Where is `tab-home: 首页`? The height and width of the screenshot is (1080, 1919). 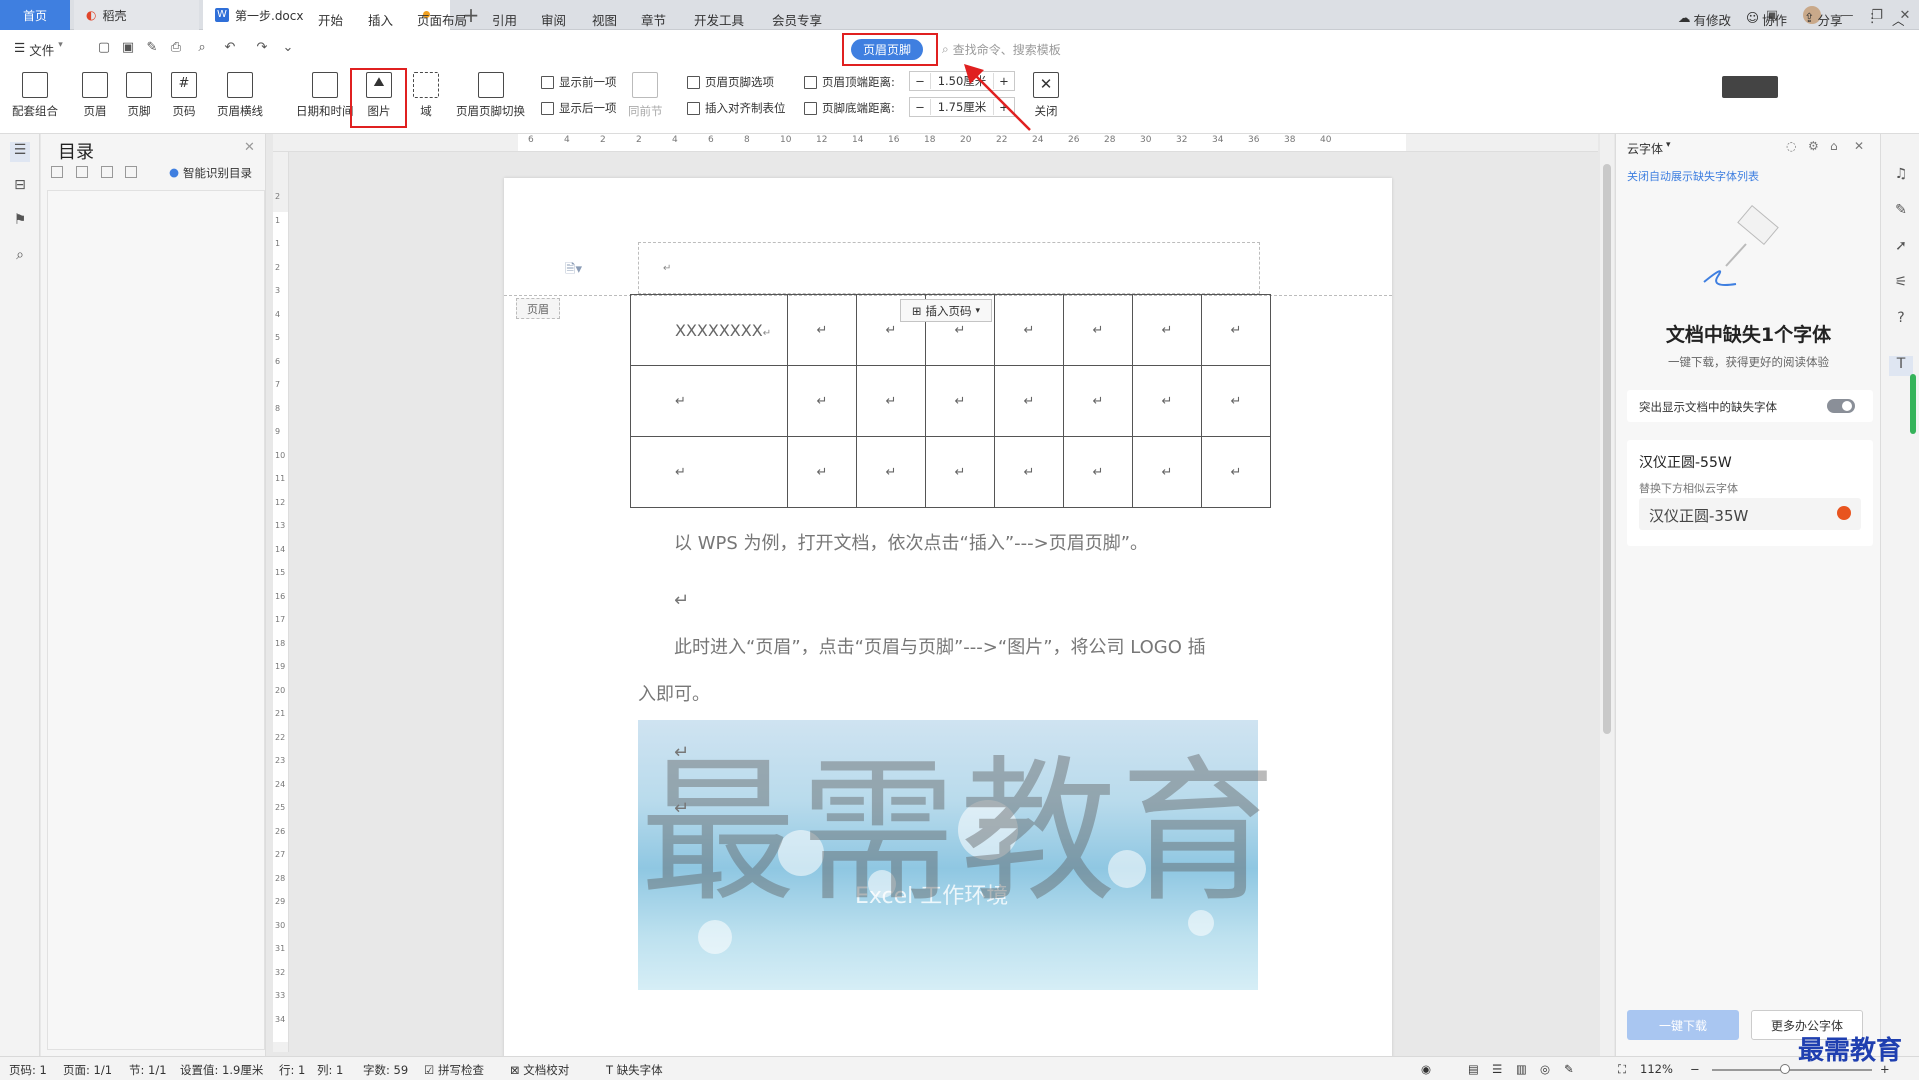 tab-home: 首页 is located at coordinates (35, 15).